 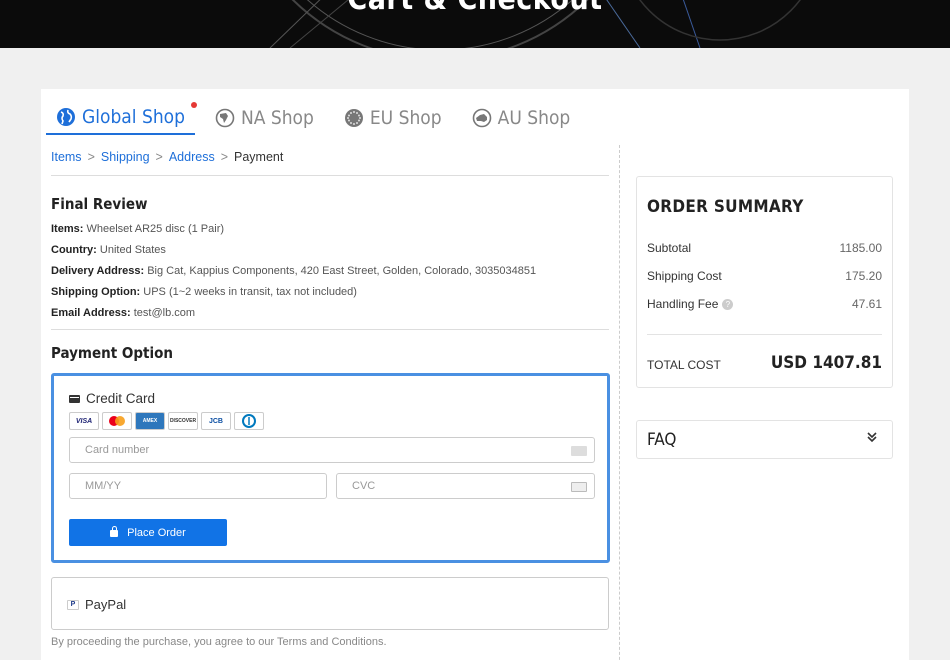 What do you see at coordinates (764, 276) in the screenshot?
I see `shipping-cost-row: Shipping Cost 175.20` at bounding box center [764, 276].